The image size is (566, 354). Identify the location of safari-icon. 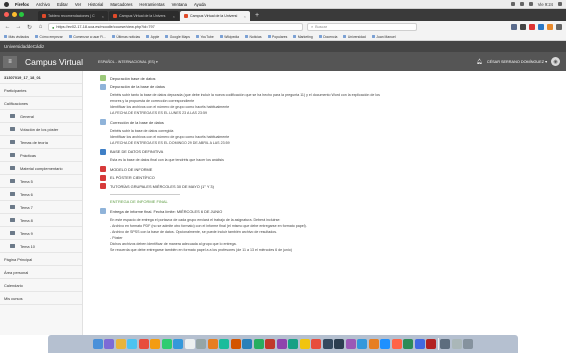
(132, 344).